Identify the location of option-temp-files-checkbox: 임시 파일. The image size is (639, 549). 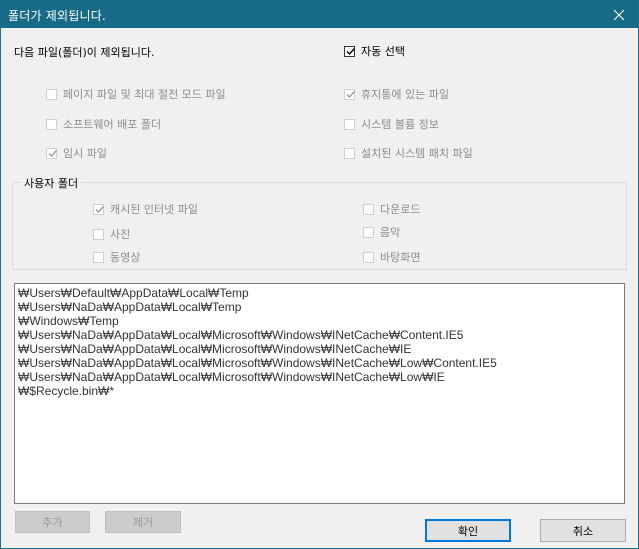
(76, 153).